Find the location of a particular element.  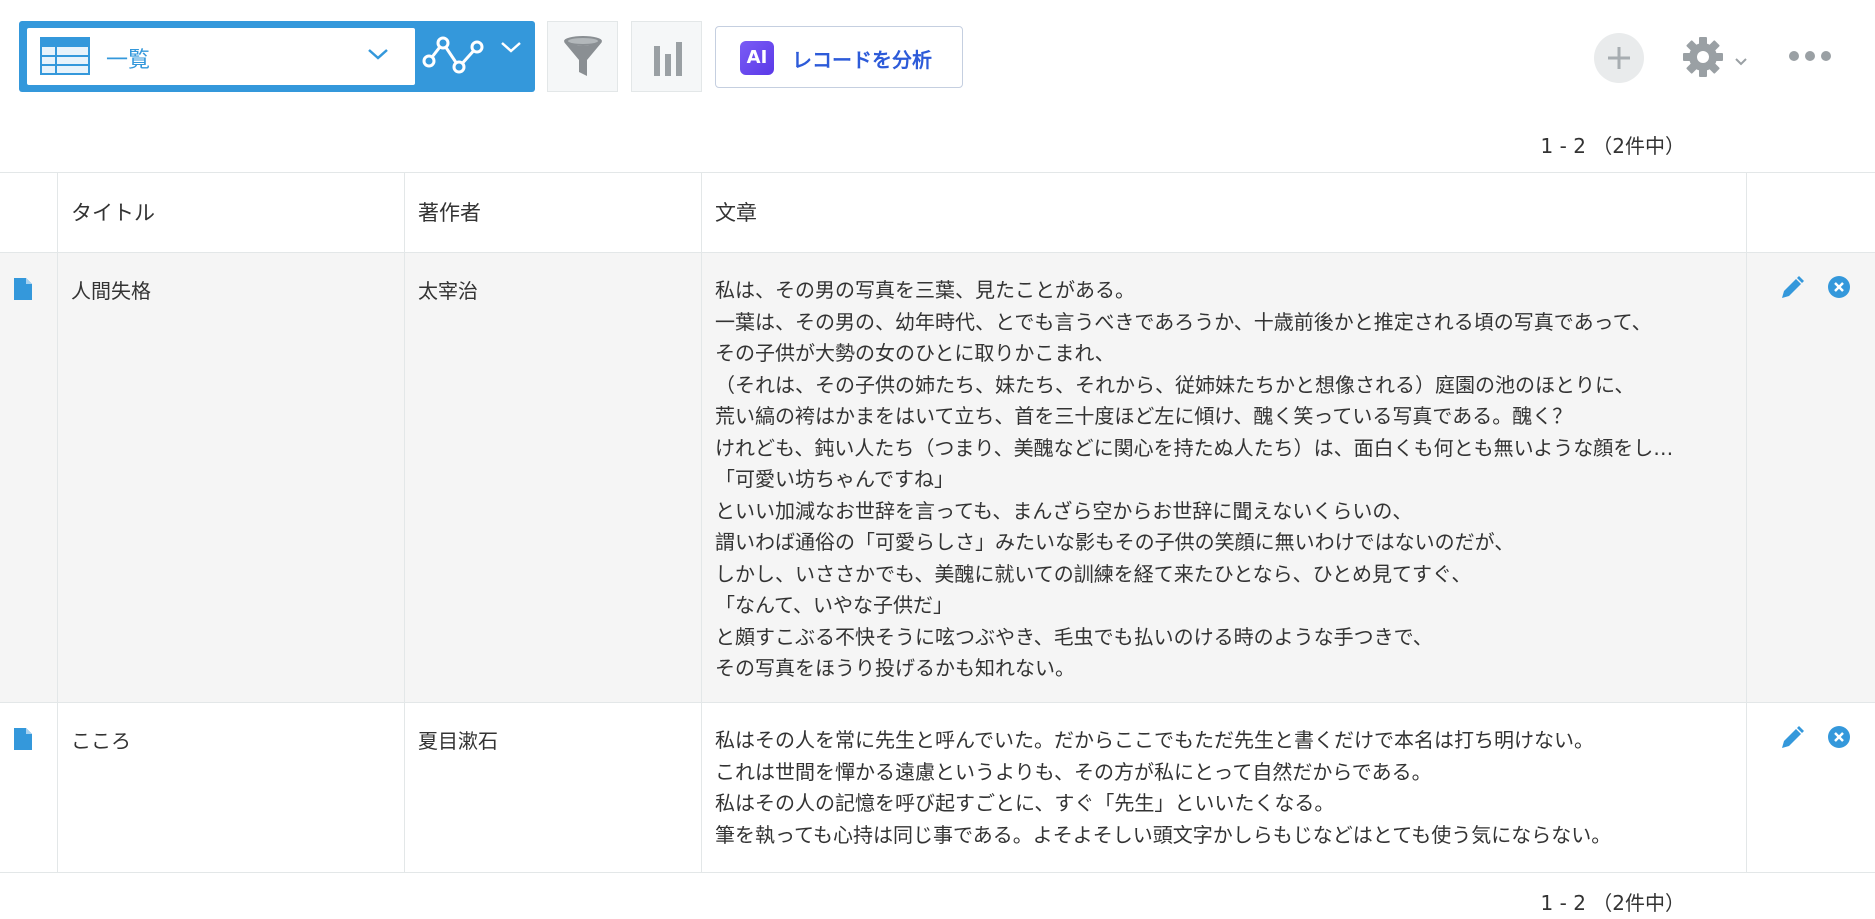

column-header-author: 著作者 is located at coordinates (553, 212).